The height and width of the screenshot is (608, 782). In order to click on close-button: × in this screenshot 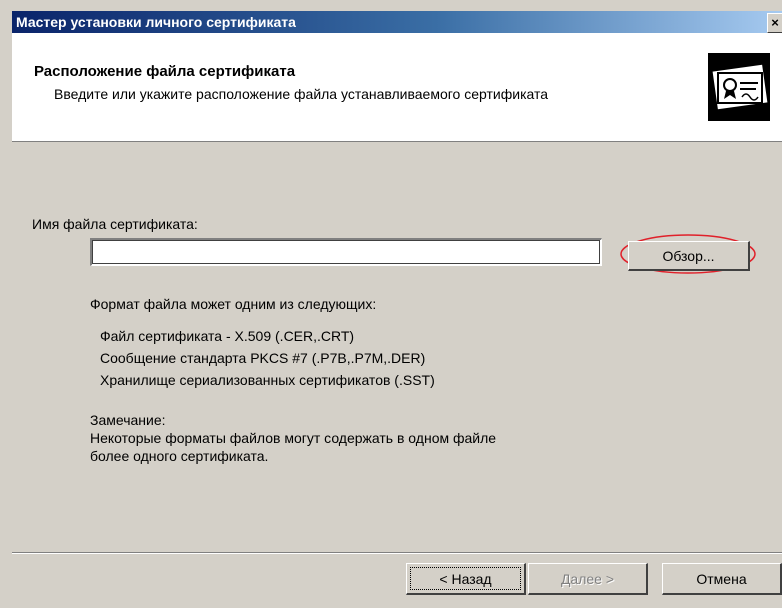, I will do `click(774, 23)`.